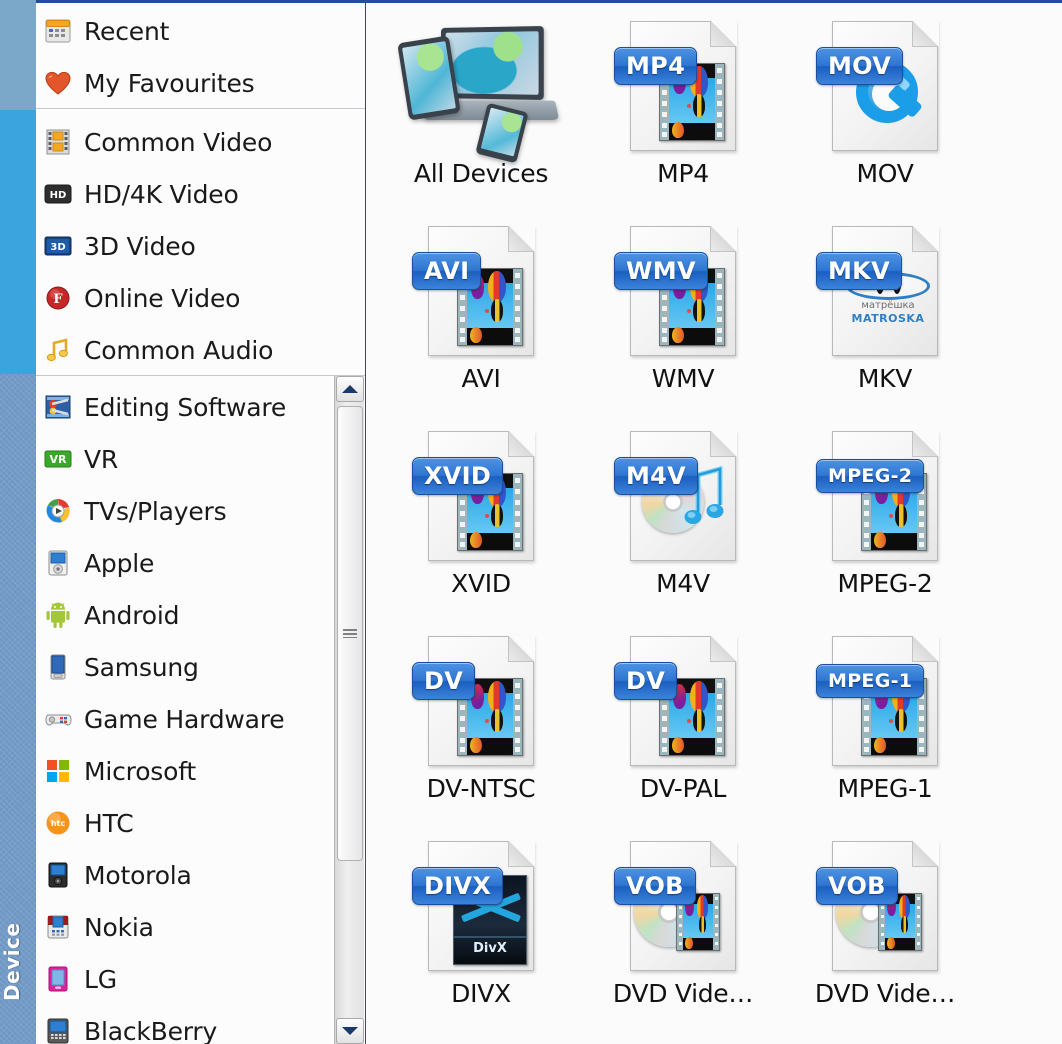 The height and width of the screenshot is (1044, 1062). What do you see at coordinates (185, 407) in the screenshot?
I see `sidebar-item-label: Editing Software` at bounding box center [185, 407].